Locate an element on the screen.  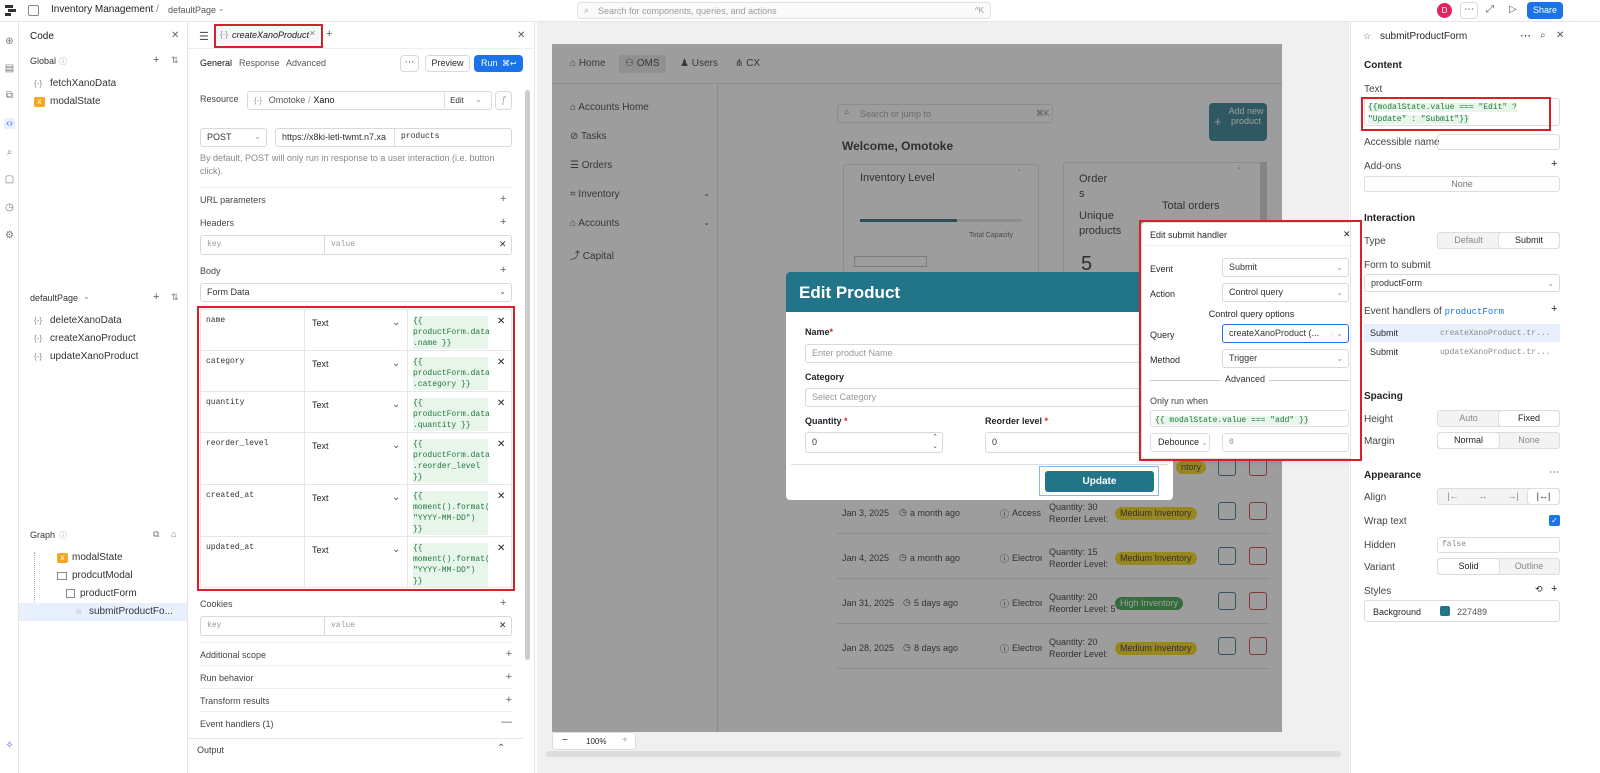
hidden-input: false is located at coordinates (1498, 545).